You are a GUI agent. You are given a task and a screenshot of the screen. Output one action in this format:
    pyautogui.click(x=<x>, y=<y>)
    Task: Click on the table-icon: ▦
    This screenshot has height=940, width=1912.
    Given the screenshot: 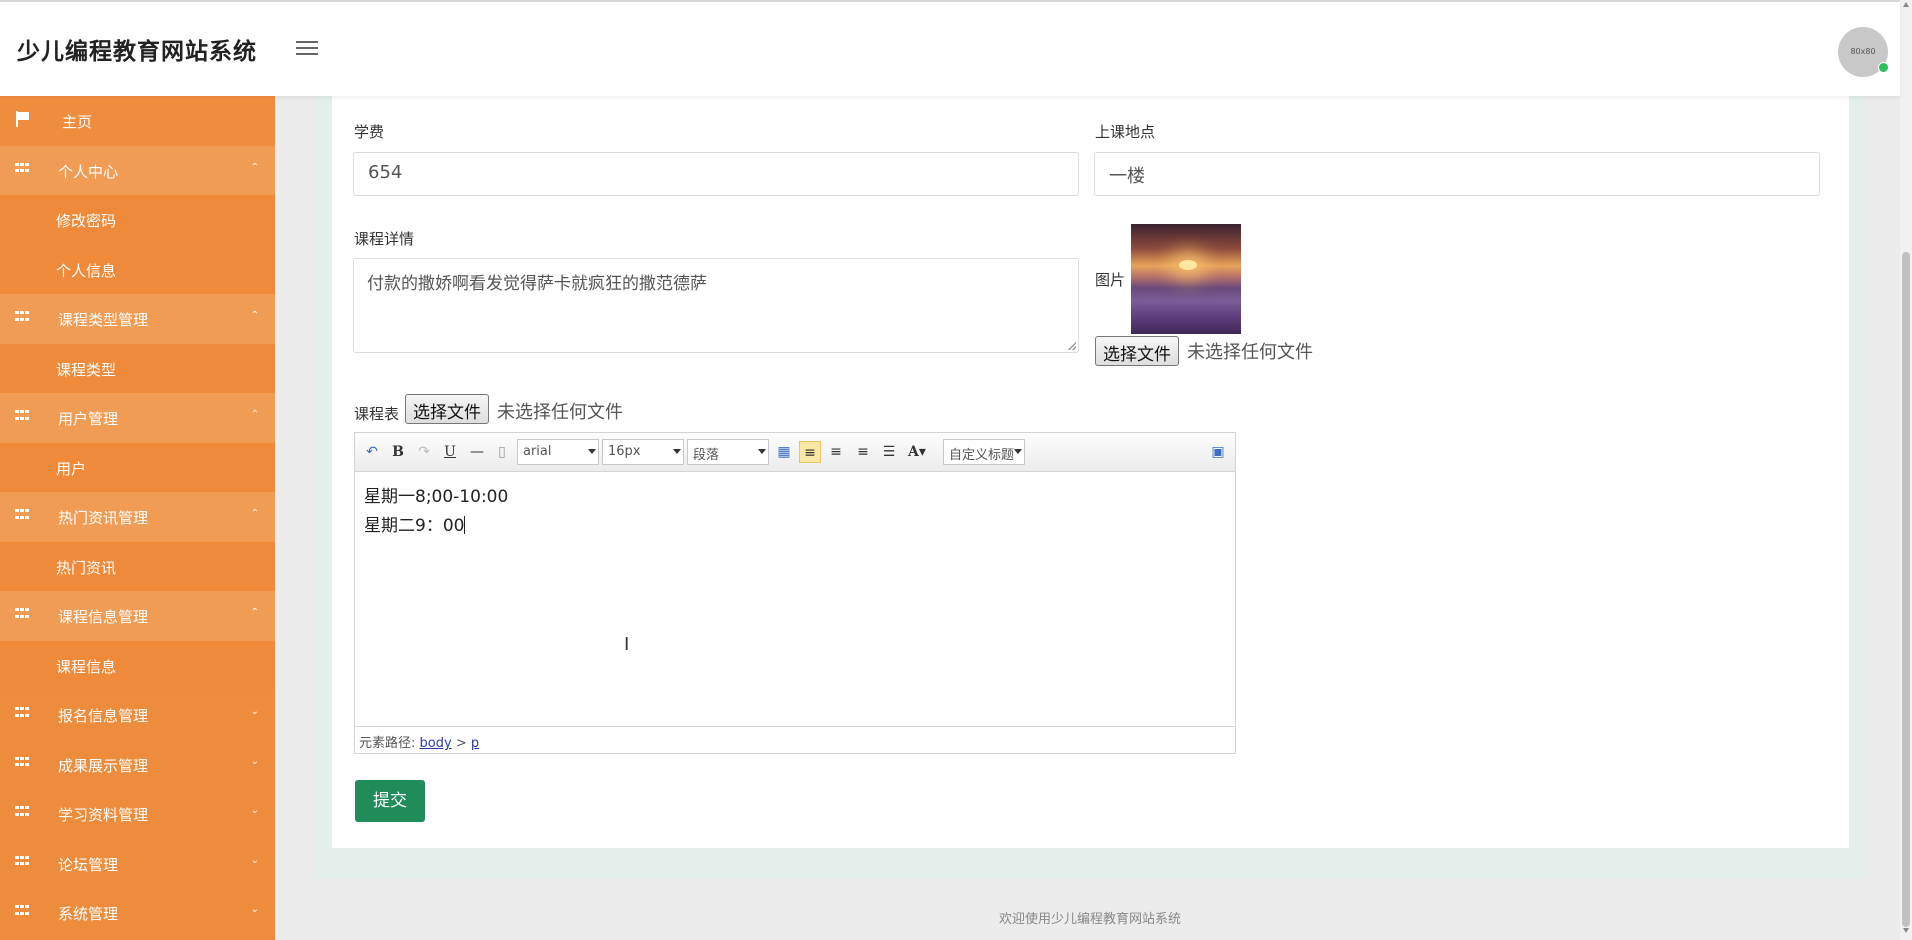 What is the action you would take?
    pyautogui.click(x=784, y=452)
    